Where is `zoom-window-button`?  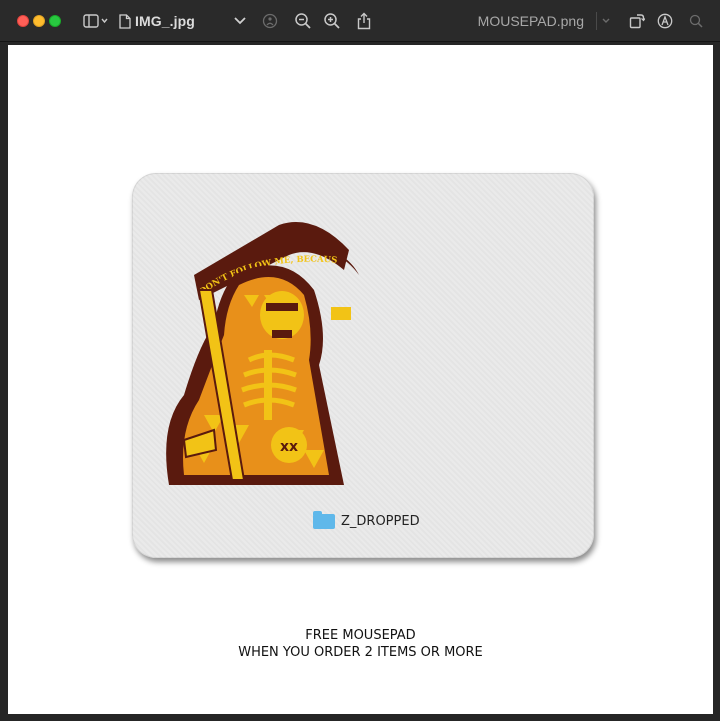 zoom-window-button is located at coordinates (55, 21).